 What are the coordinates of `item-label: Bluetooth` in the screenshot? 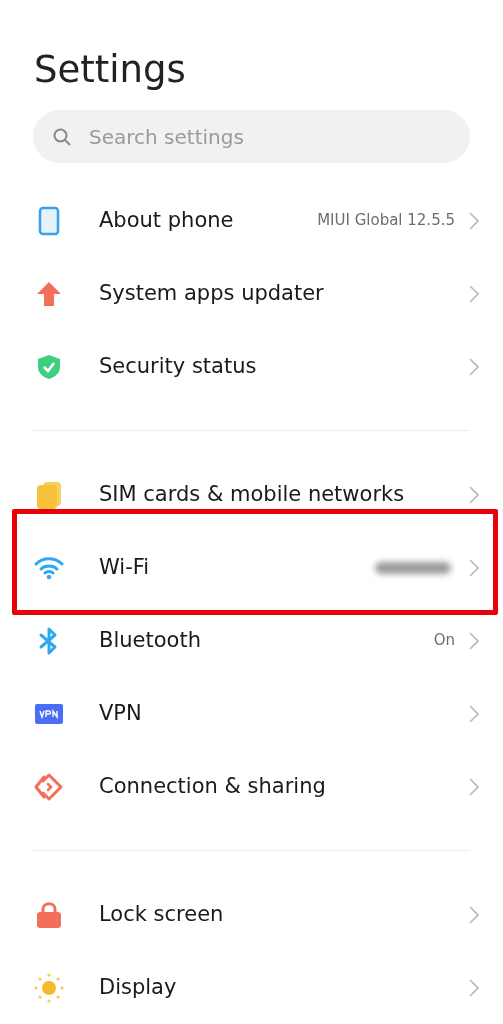 It's located at (150, 640).